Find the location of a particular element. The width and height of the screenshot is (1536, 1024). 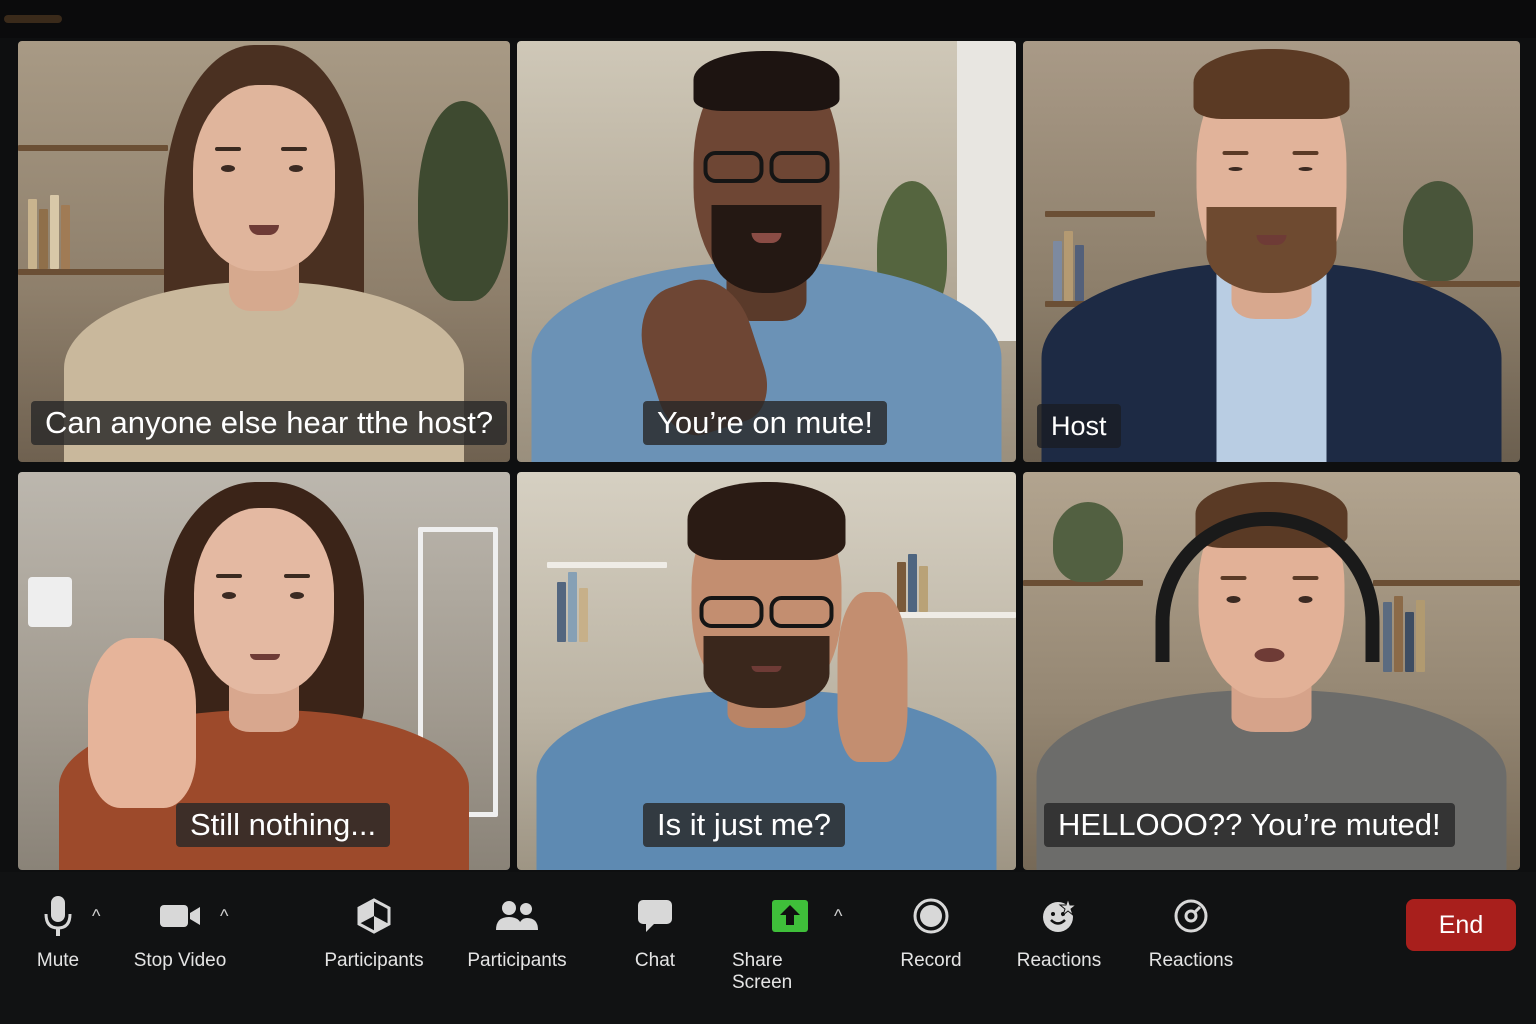

participant-tile-2: You’re on mute! is located at coordinates (766, 251).